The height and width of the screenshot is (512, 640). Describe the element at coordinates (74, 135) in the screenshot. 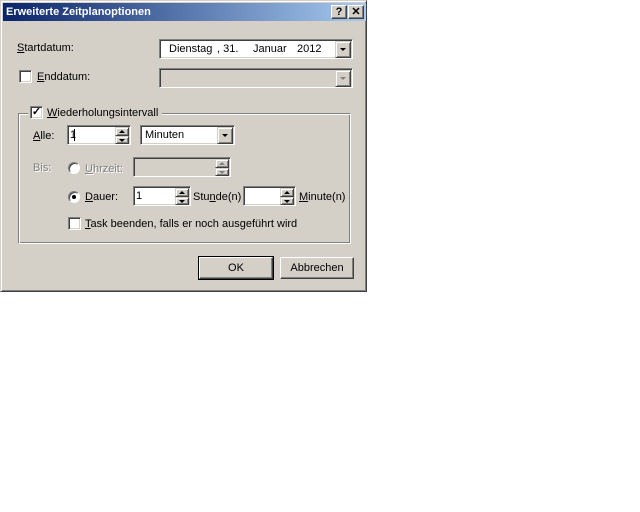

I see `text-caret` at that location.